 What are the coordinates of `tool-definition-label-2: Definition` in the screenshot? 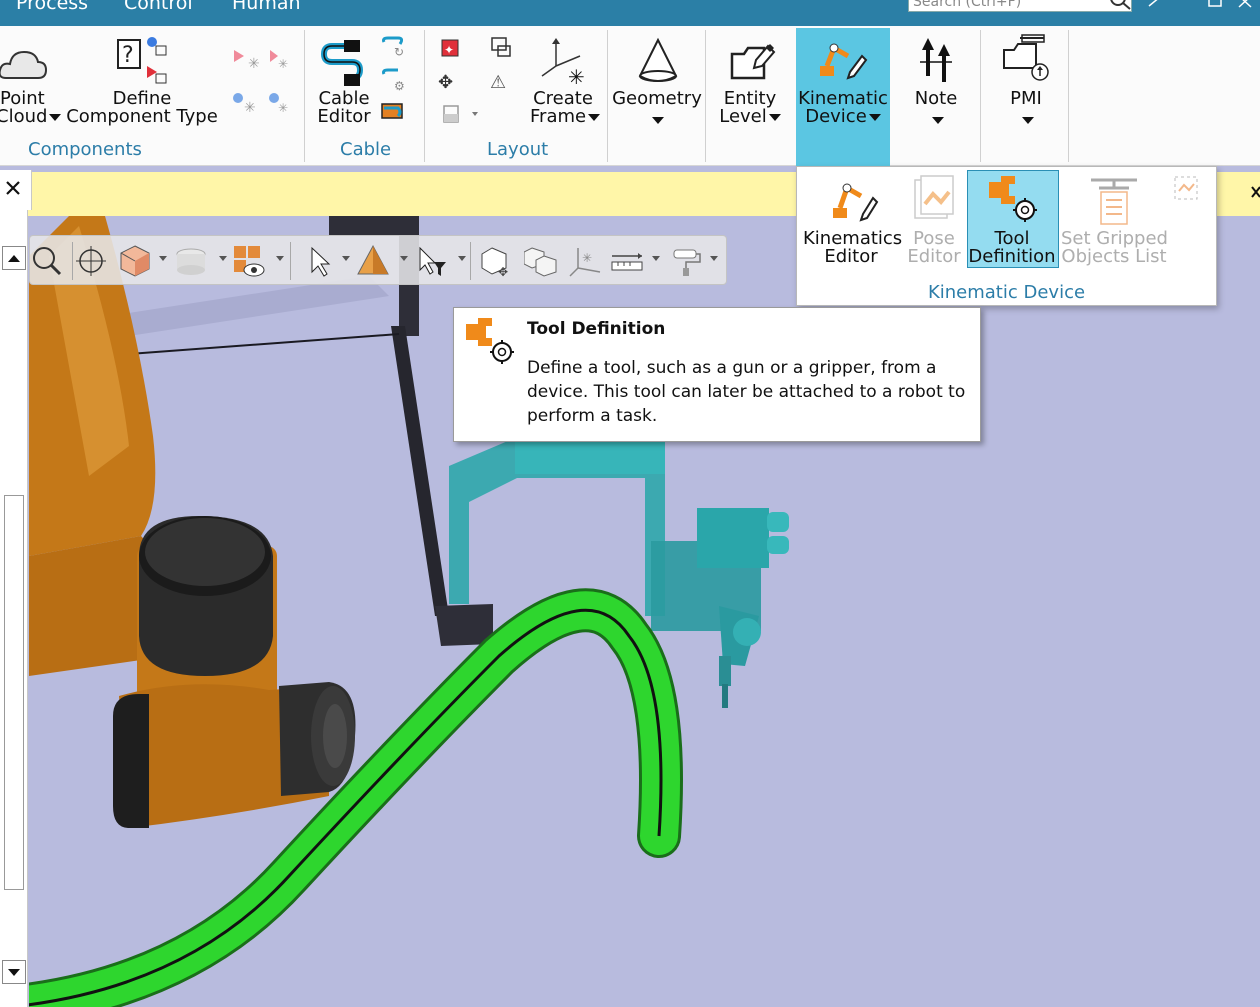 It's located at (1012, 256).